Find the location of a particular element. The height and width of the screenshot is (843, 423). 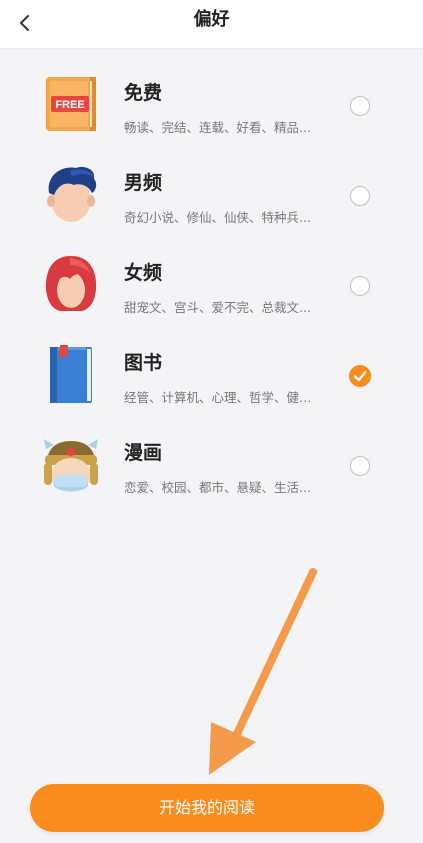

item-name: 图书 is located at coordinates (143, 363).